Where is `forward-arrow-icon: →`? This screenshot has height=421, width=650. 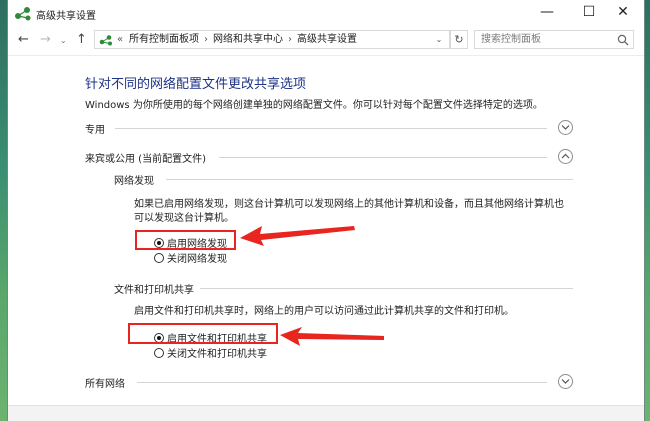
forward-arrow-icon: → is located at coordinates (45, 40).